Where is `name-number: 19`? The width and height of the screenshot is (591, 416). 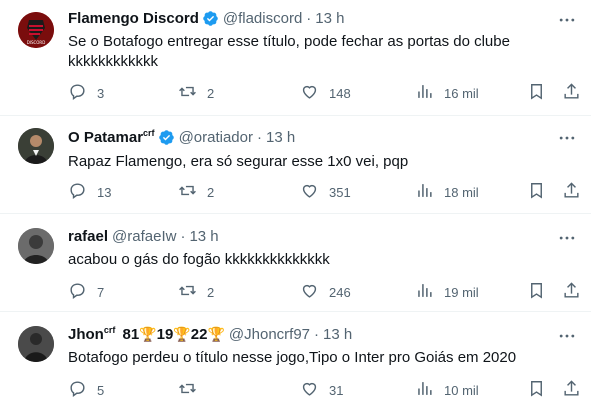
name-number: 19 is located at coordinates (165, 334).